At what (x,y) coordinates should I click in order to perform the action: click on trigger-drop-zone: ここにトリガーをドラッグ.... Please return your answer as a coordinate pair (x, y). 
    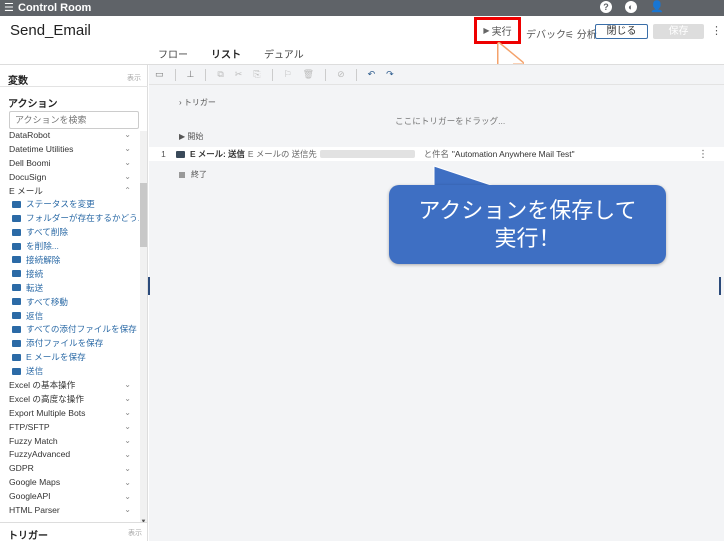
    Looking at the image, I should click on (450, 121).